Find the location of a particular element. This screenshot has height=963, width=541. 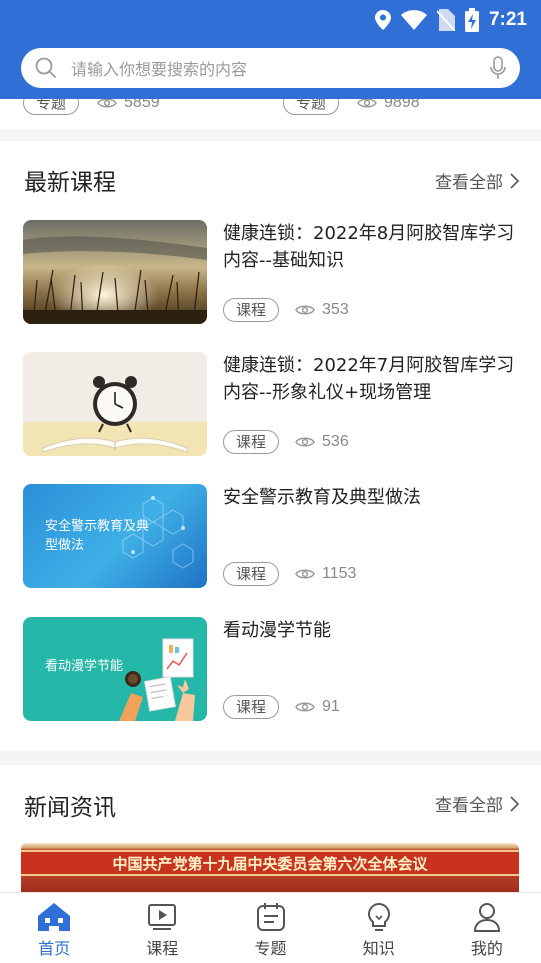

tab-label: 课程 is located at coordinates (162, 948).